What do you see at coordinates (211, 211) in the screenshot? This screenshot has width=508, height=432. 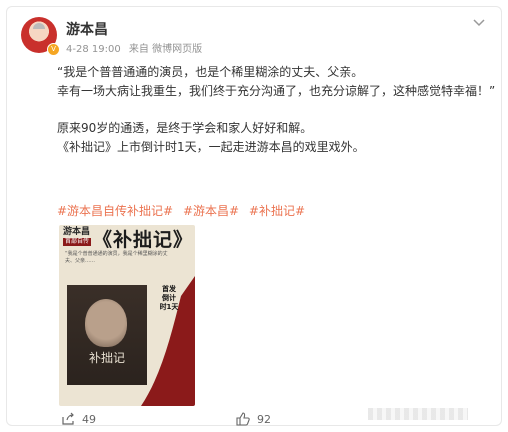 I see `hashtag-link: #游本昌#` at bounding box center [211, 211].